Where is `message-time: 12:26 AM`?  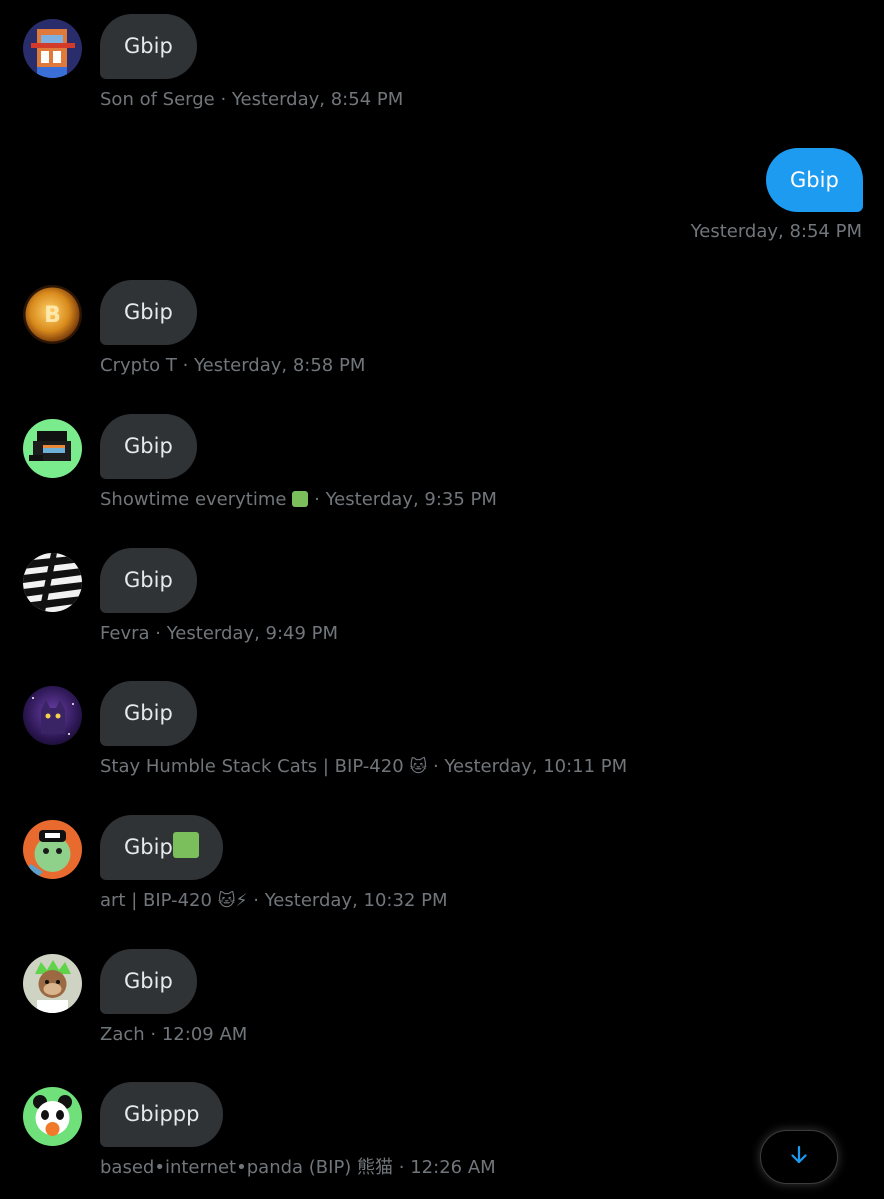 message-time: 12:26 AM is located at coordinates (453, 1167).